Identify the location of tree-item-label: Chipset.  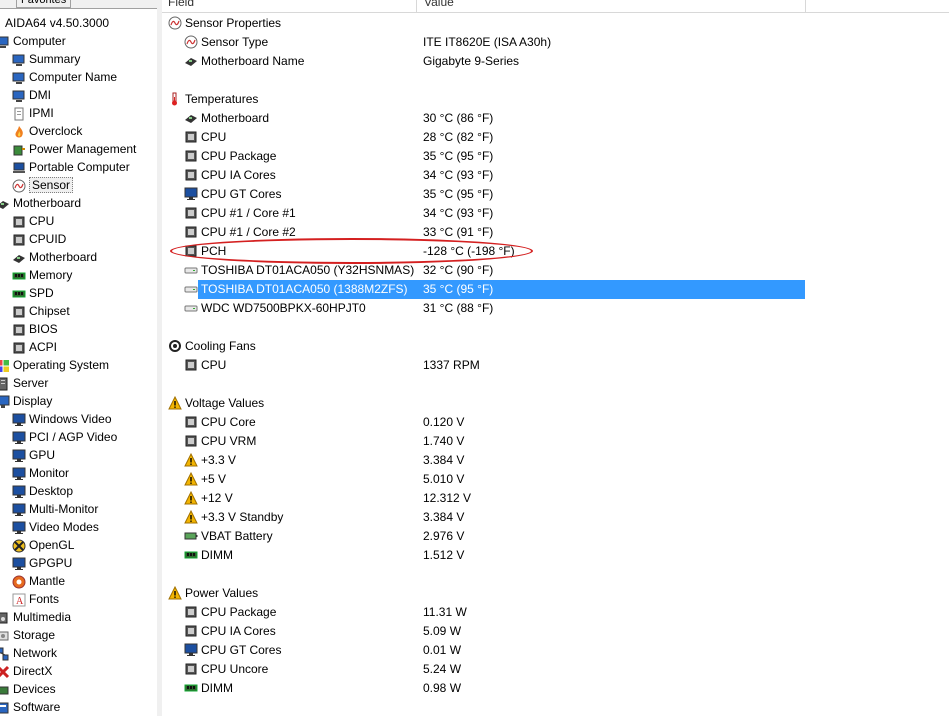
(49, 311).